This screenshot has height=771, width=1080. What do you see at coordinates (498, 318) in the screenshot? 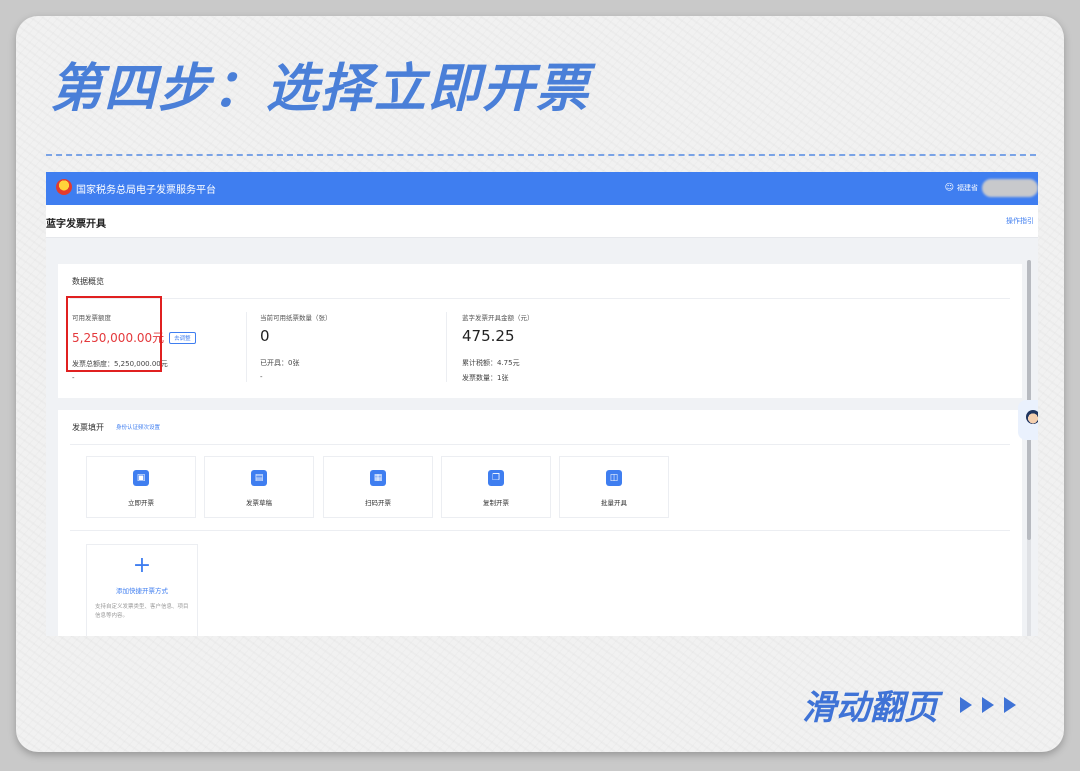
I see `issued-amount-label: 蓝字发票开具金额（元）` at bounding box center [498, 318].